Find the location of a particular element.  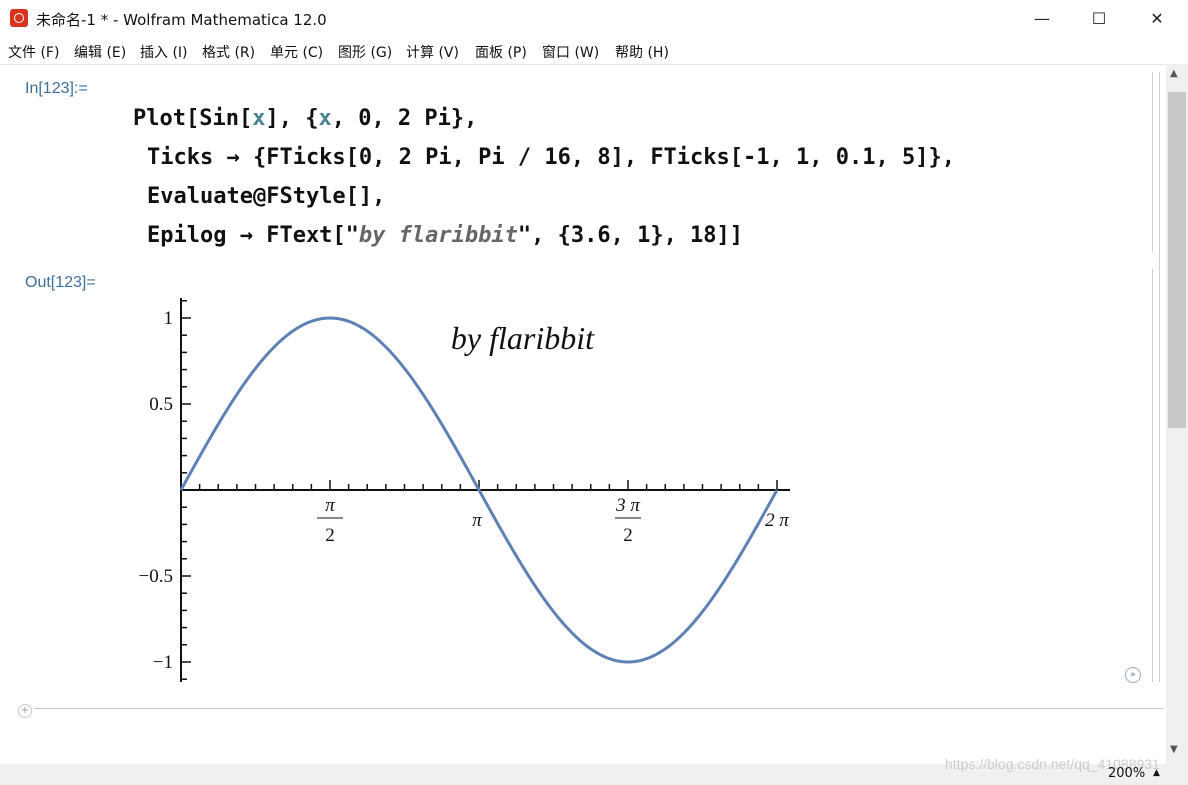

x-tick-label: 2 π is located at coordinates (777, 520).